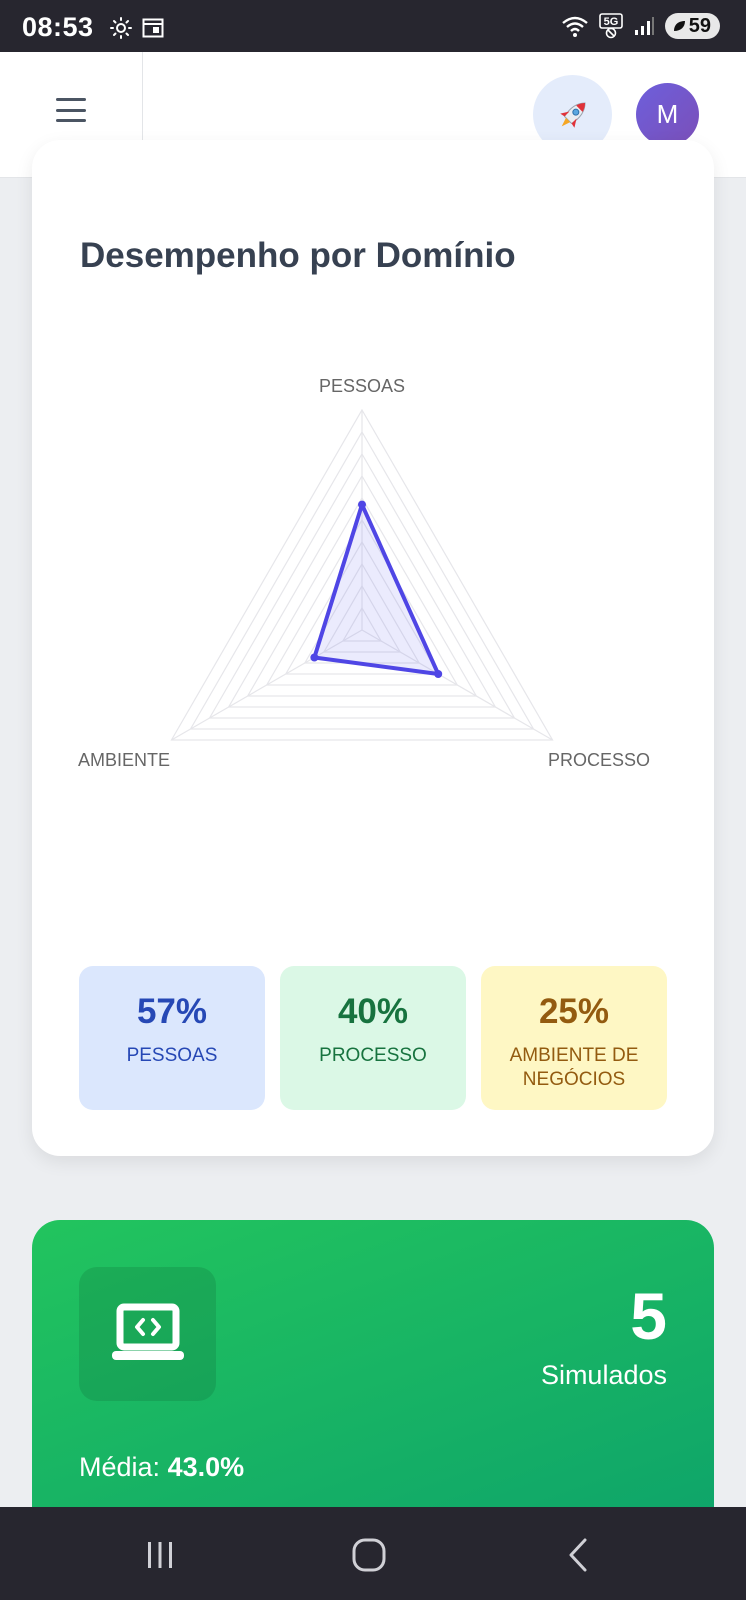  What do you see at coordinates (58, 27) in the screenshot?
I see `status-time: 08:53` at bounding box center [58, 27].